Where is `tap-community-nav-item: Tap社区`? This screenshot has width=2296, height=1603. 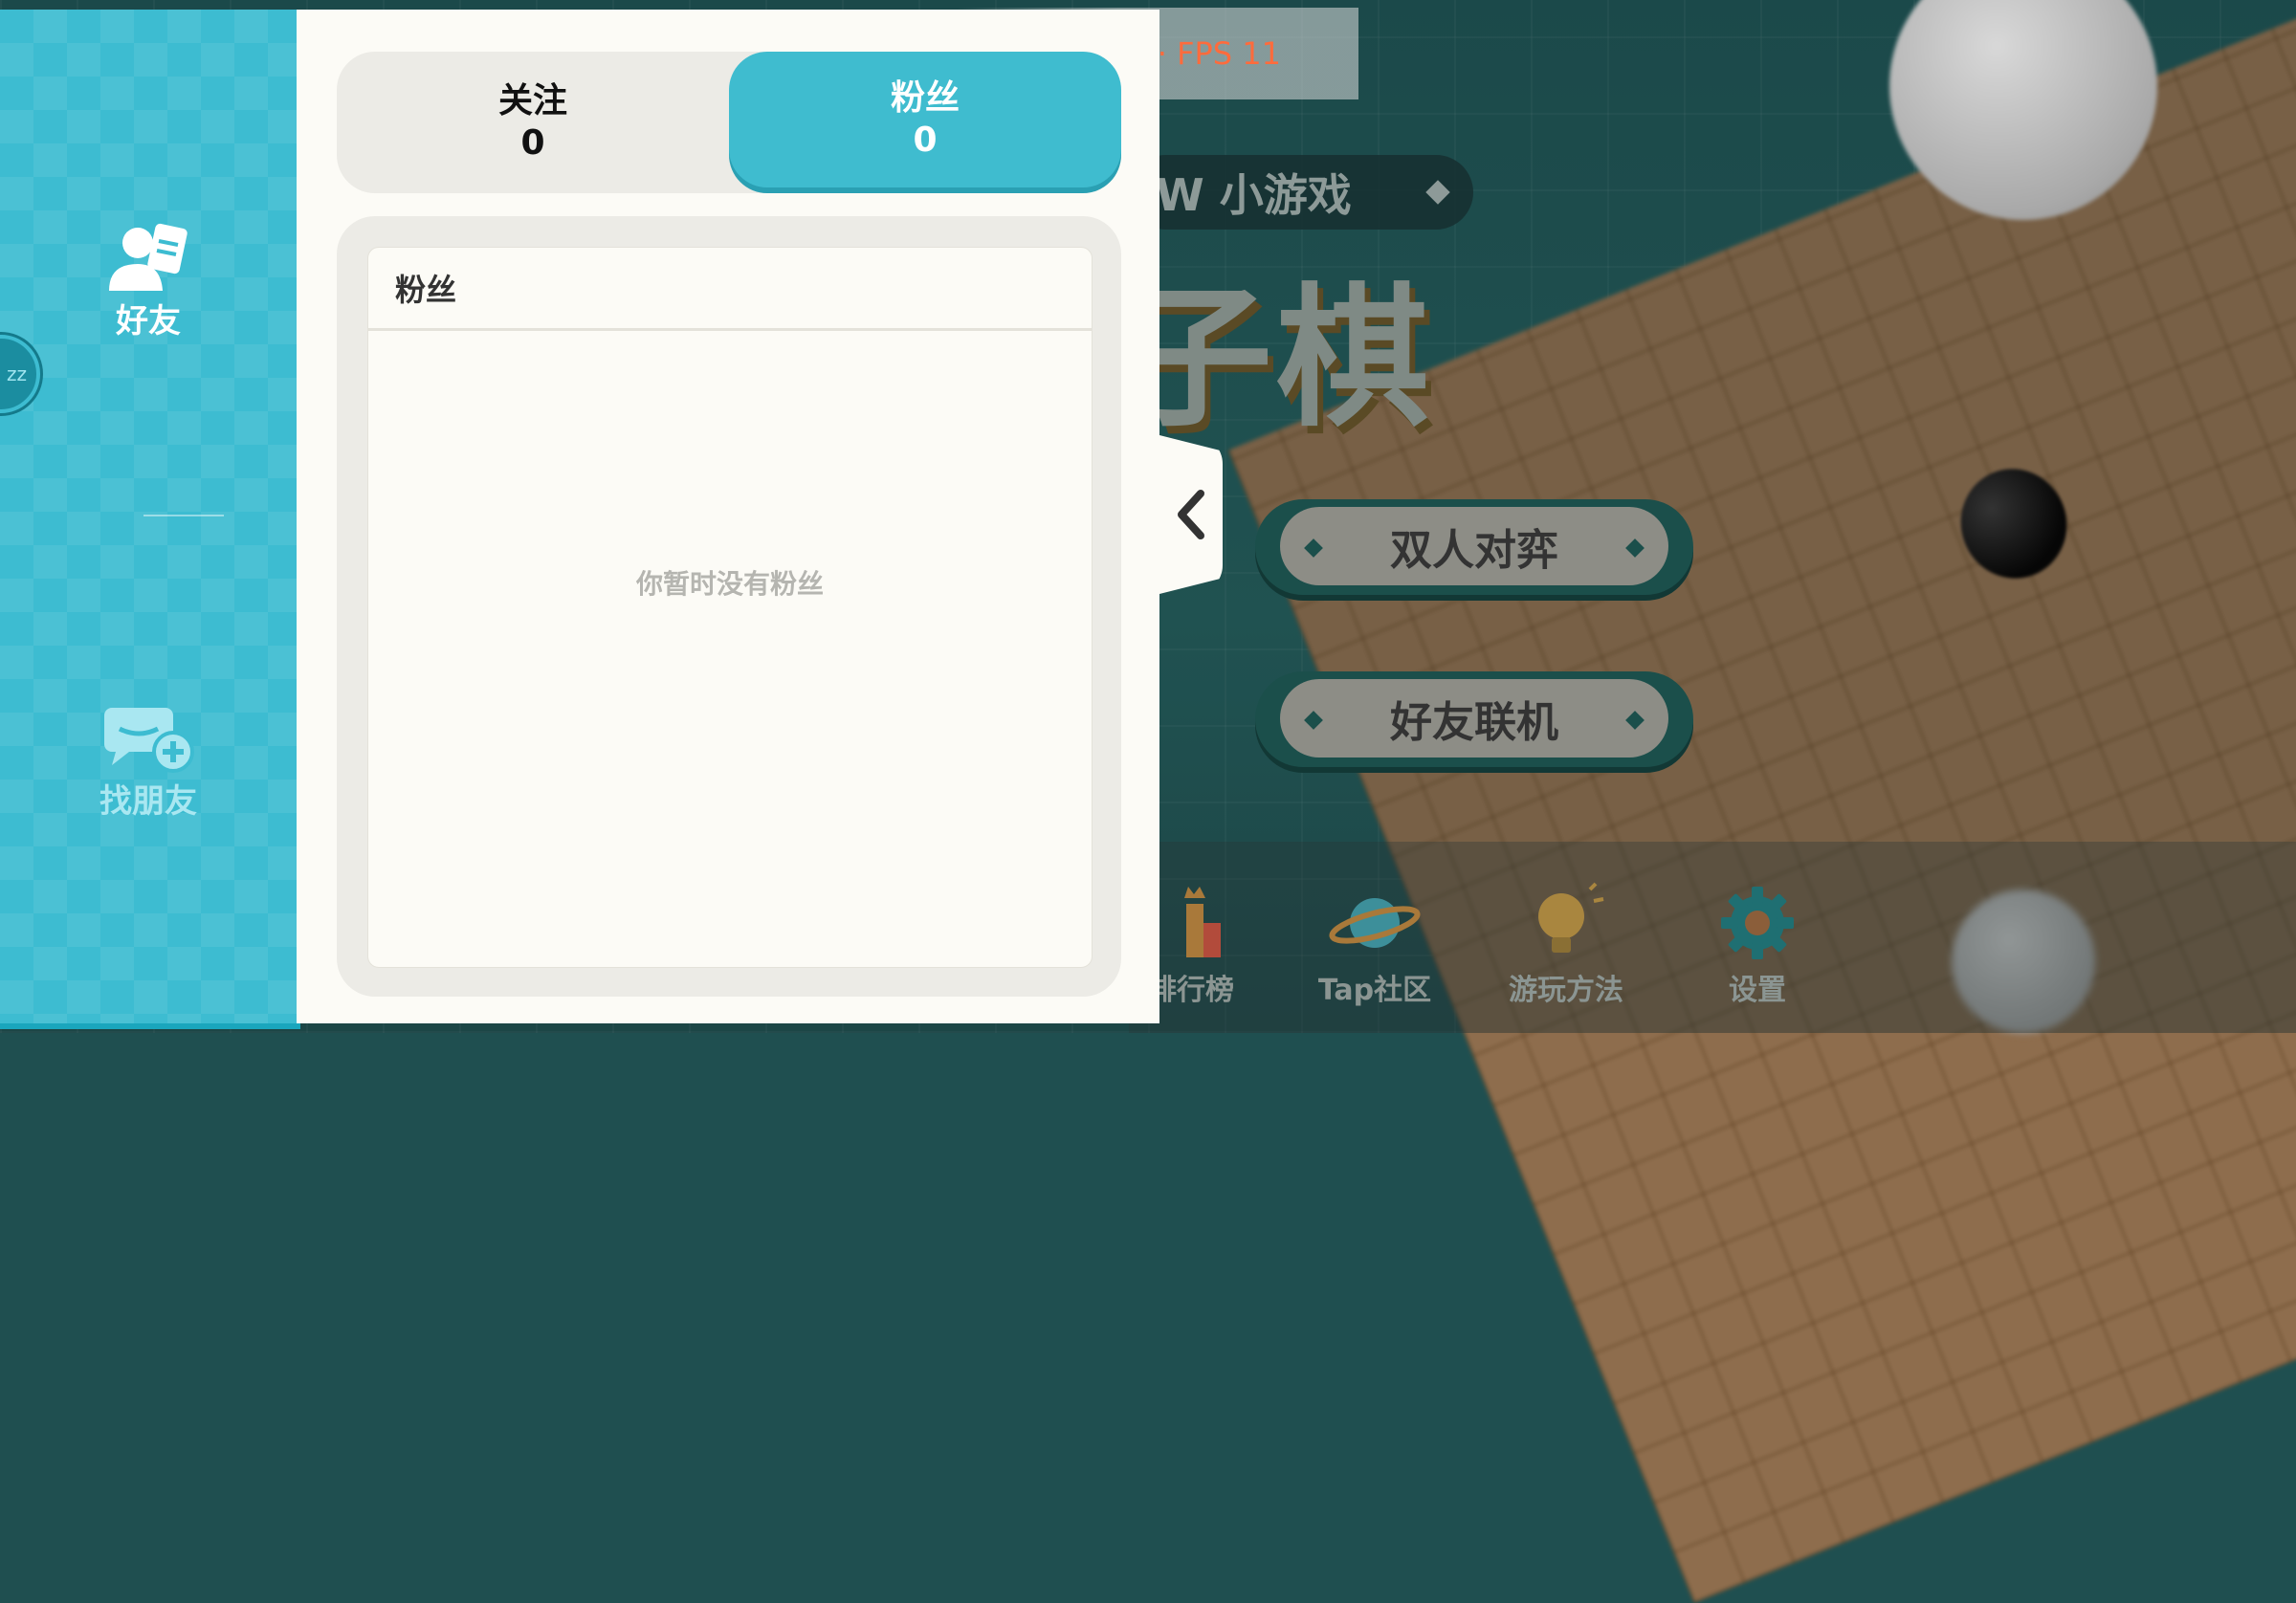 tap-community-nav-item: Tap社区 is located at coordinates (1375, 944).